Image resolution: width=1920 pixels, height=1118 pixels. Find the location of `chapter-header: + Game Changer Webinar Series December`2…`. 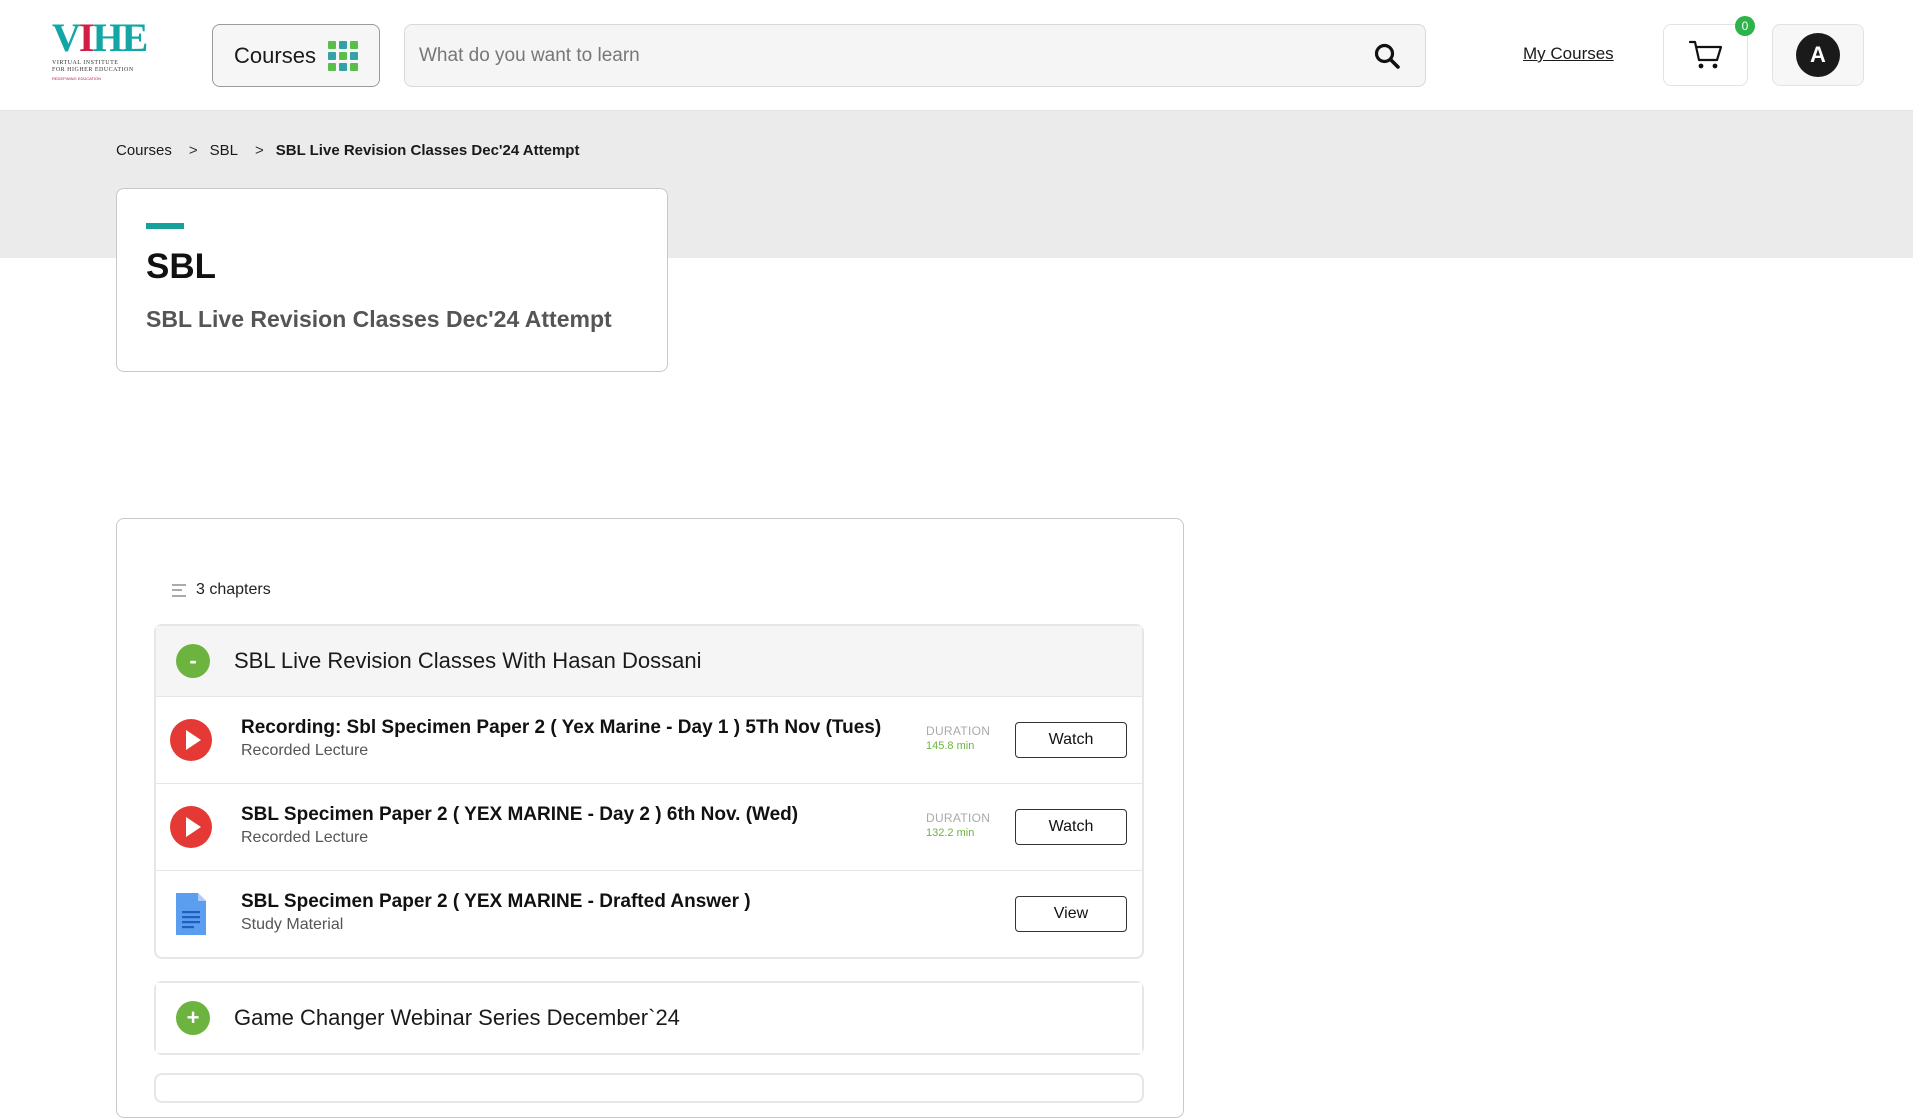

chapter-header: + Game Changer Webinar Series December`2… is located at coordinates (649, 1018).